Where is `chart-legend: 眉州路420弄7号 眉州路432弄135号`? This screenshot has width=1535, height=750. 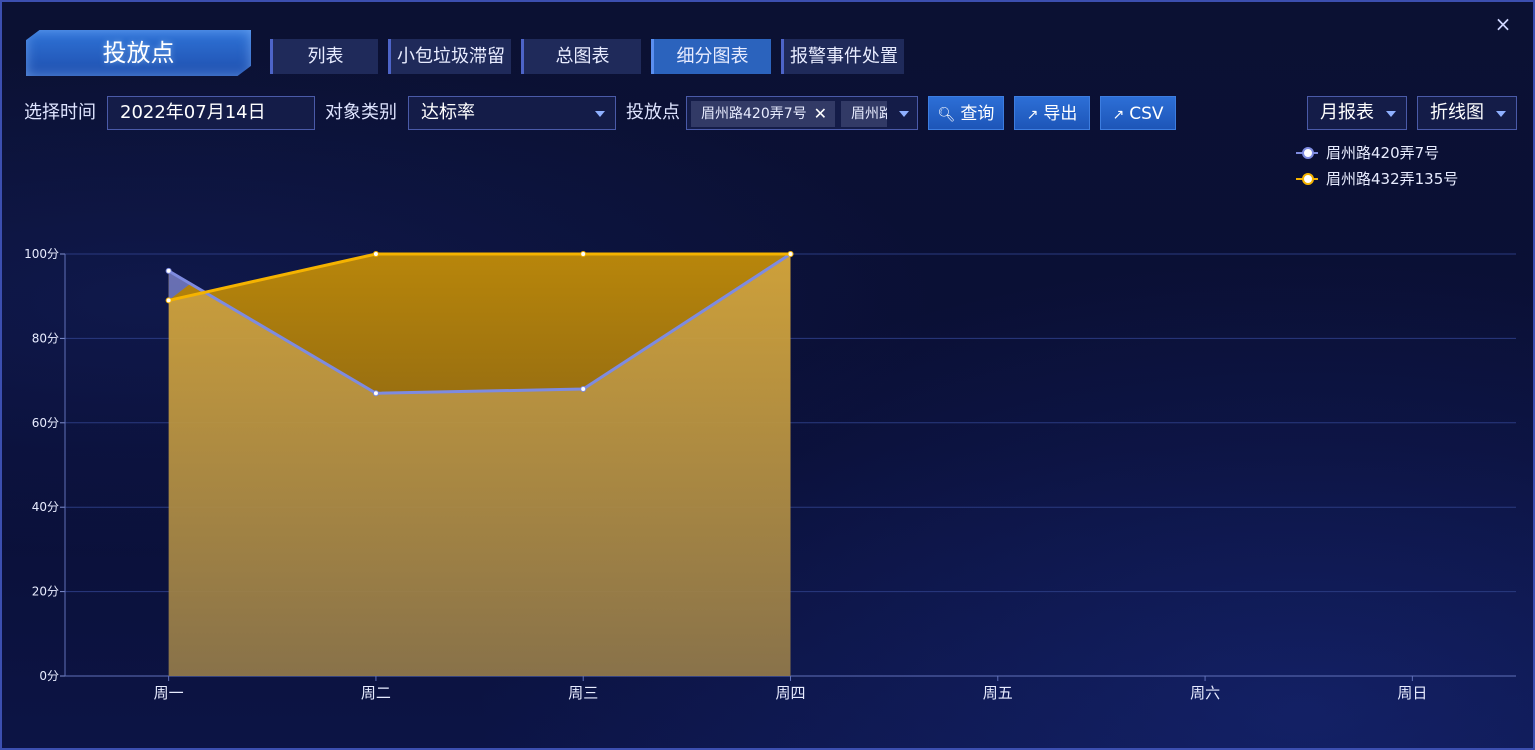 chart-legend: 眉州路420弄7号 眉州路432弄135号 is located at coordinates (1377, 168).